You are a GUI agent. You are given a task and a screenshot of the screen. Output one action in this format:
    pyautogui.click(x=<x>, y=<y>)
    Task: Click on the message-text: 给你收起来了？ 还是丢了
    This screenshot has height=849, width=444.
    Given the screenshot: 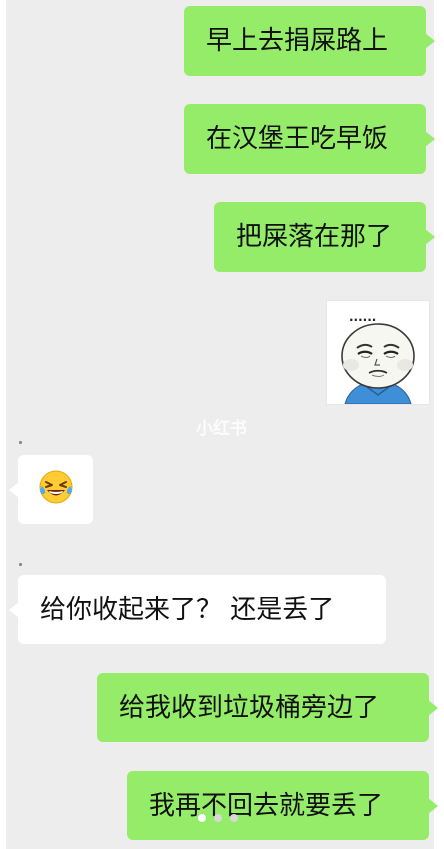 What is the action you would take?
    pyautogui.click(x=187, y=609)
    